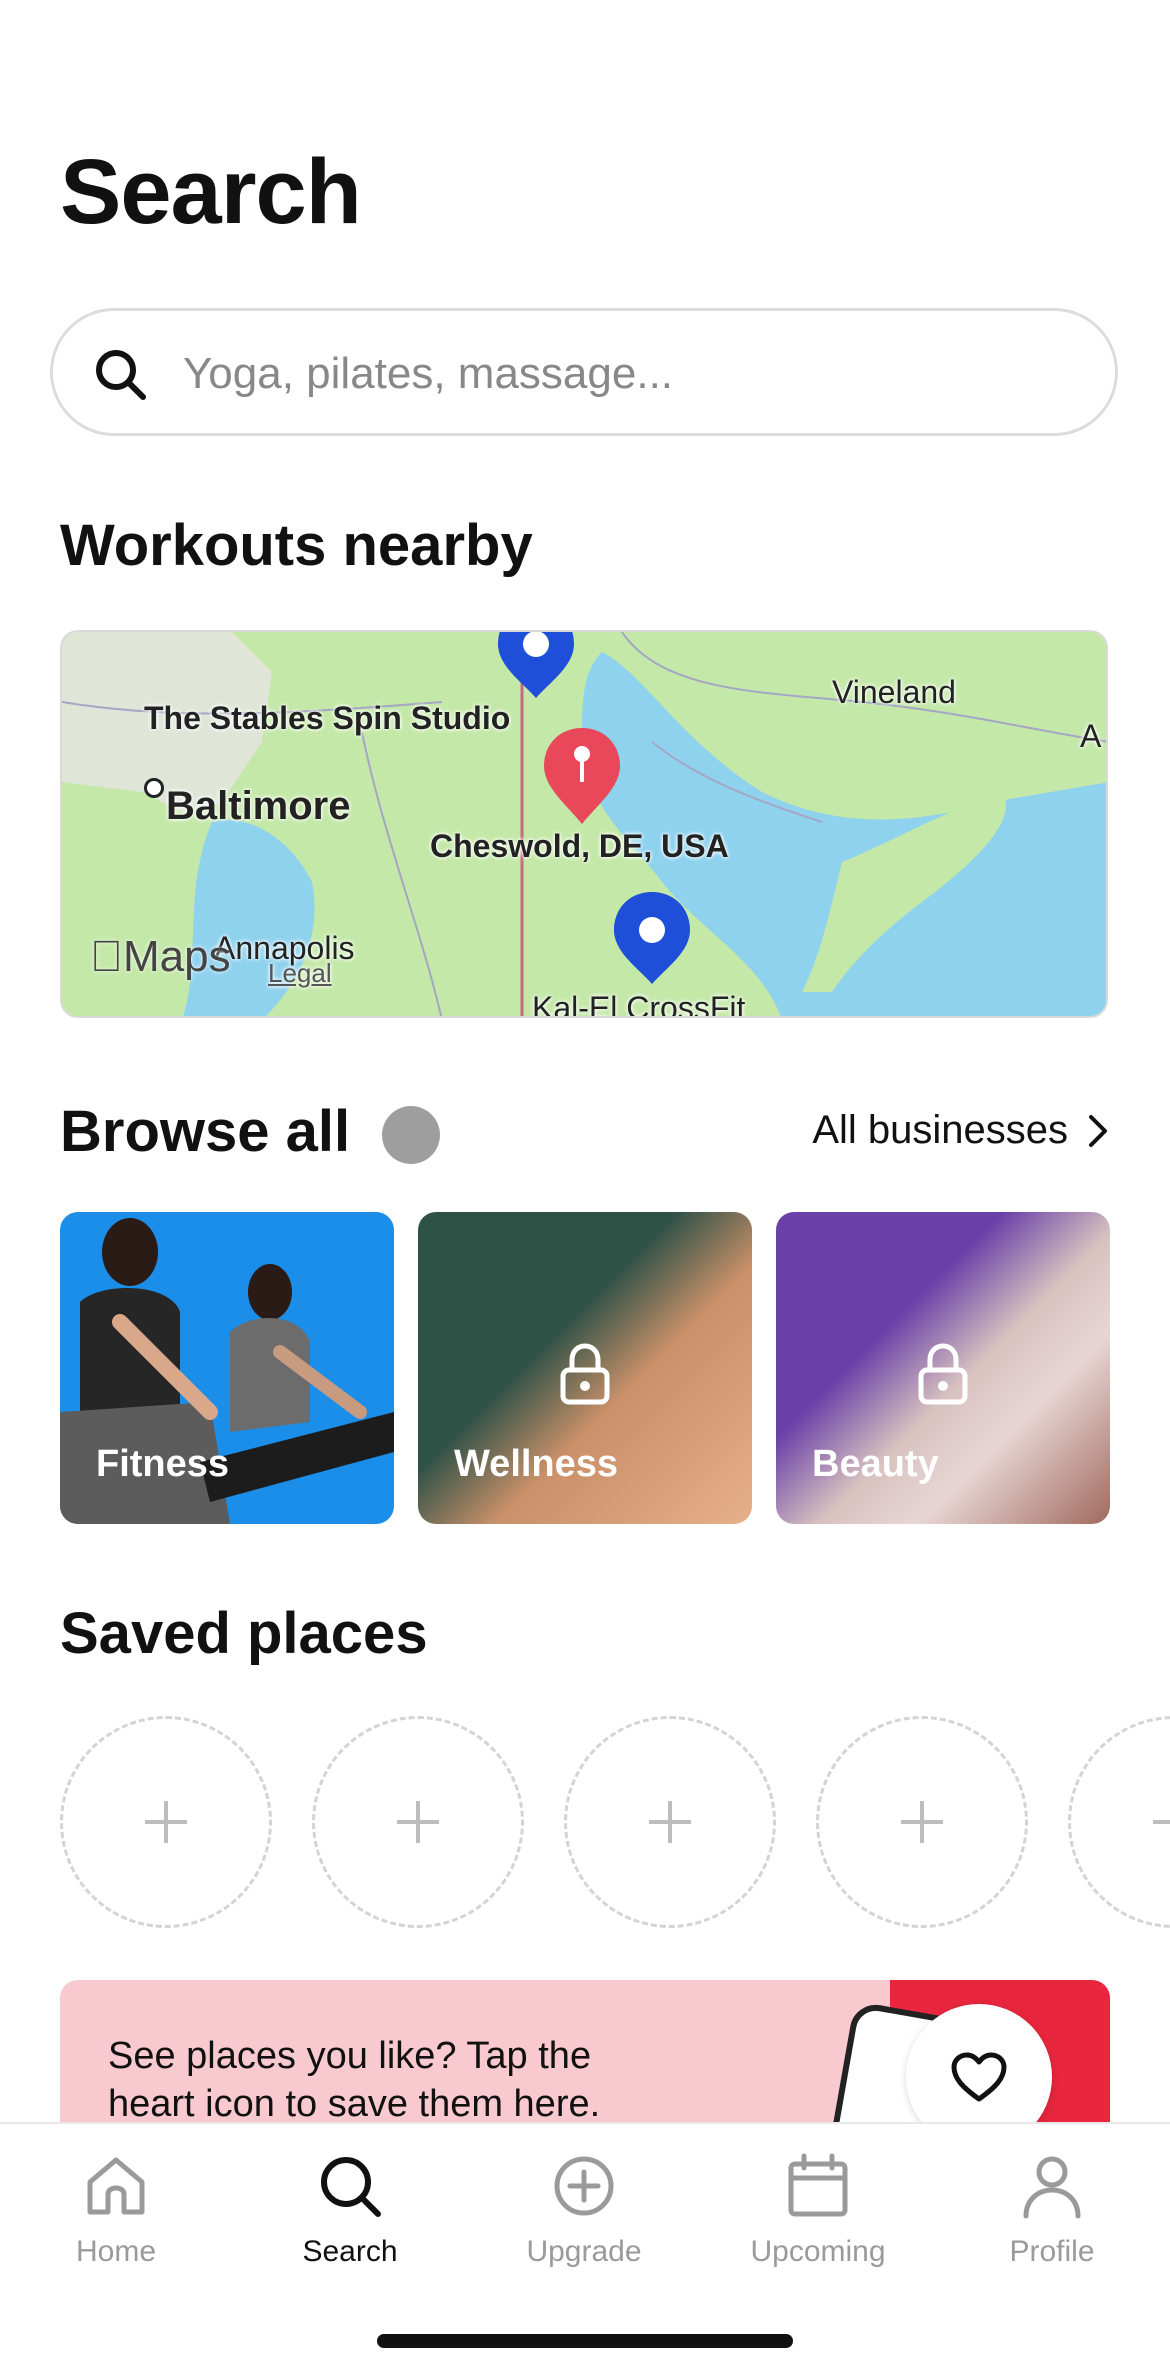 Image resolution: width=1170 pixels, height=2376 pixels. I want to click on browse-header: Browse all All businesses, so click(585, 1133).